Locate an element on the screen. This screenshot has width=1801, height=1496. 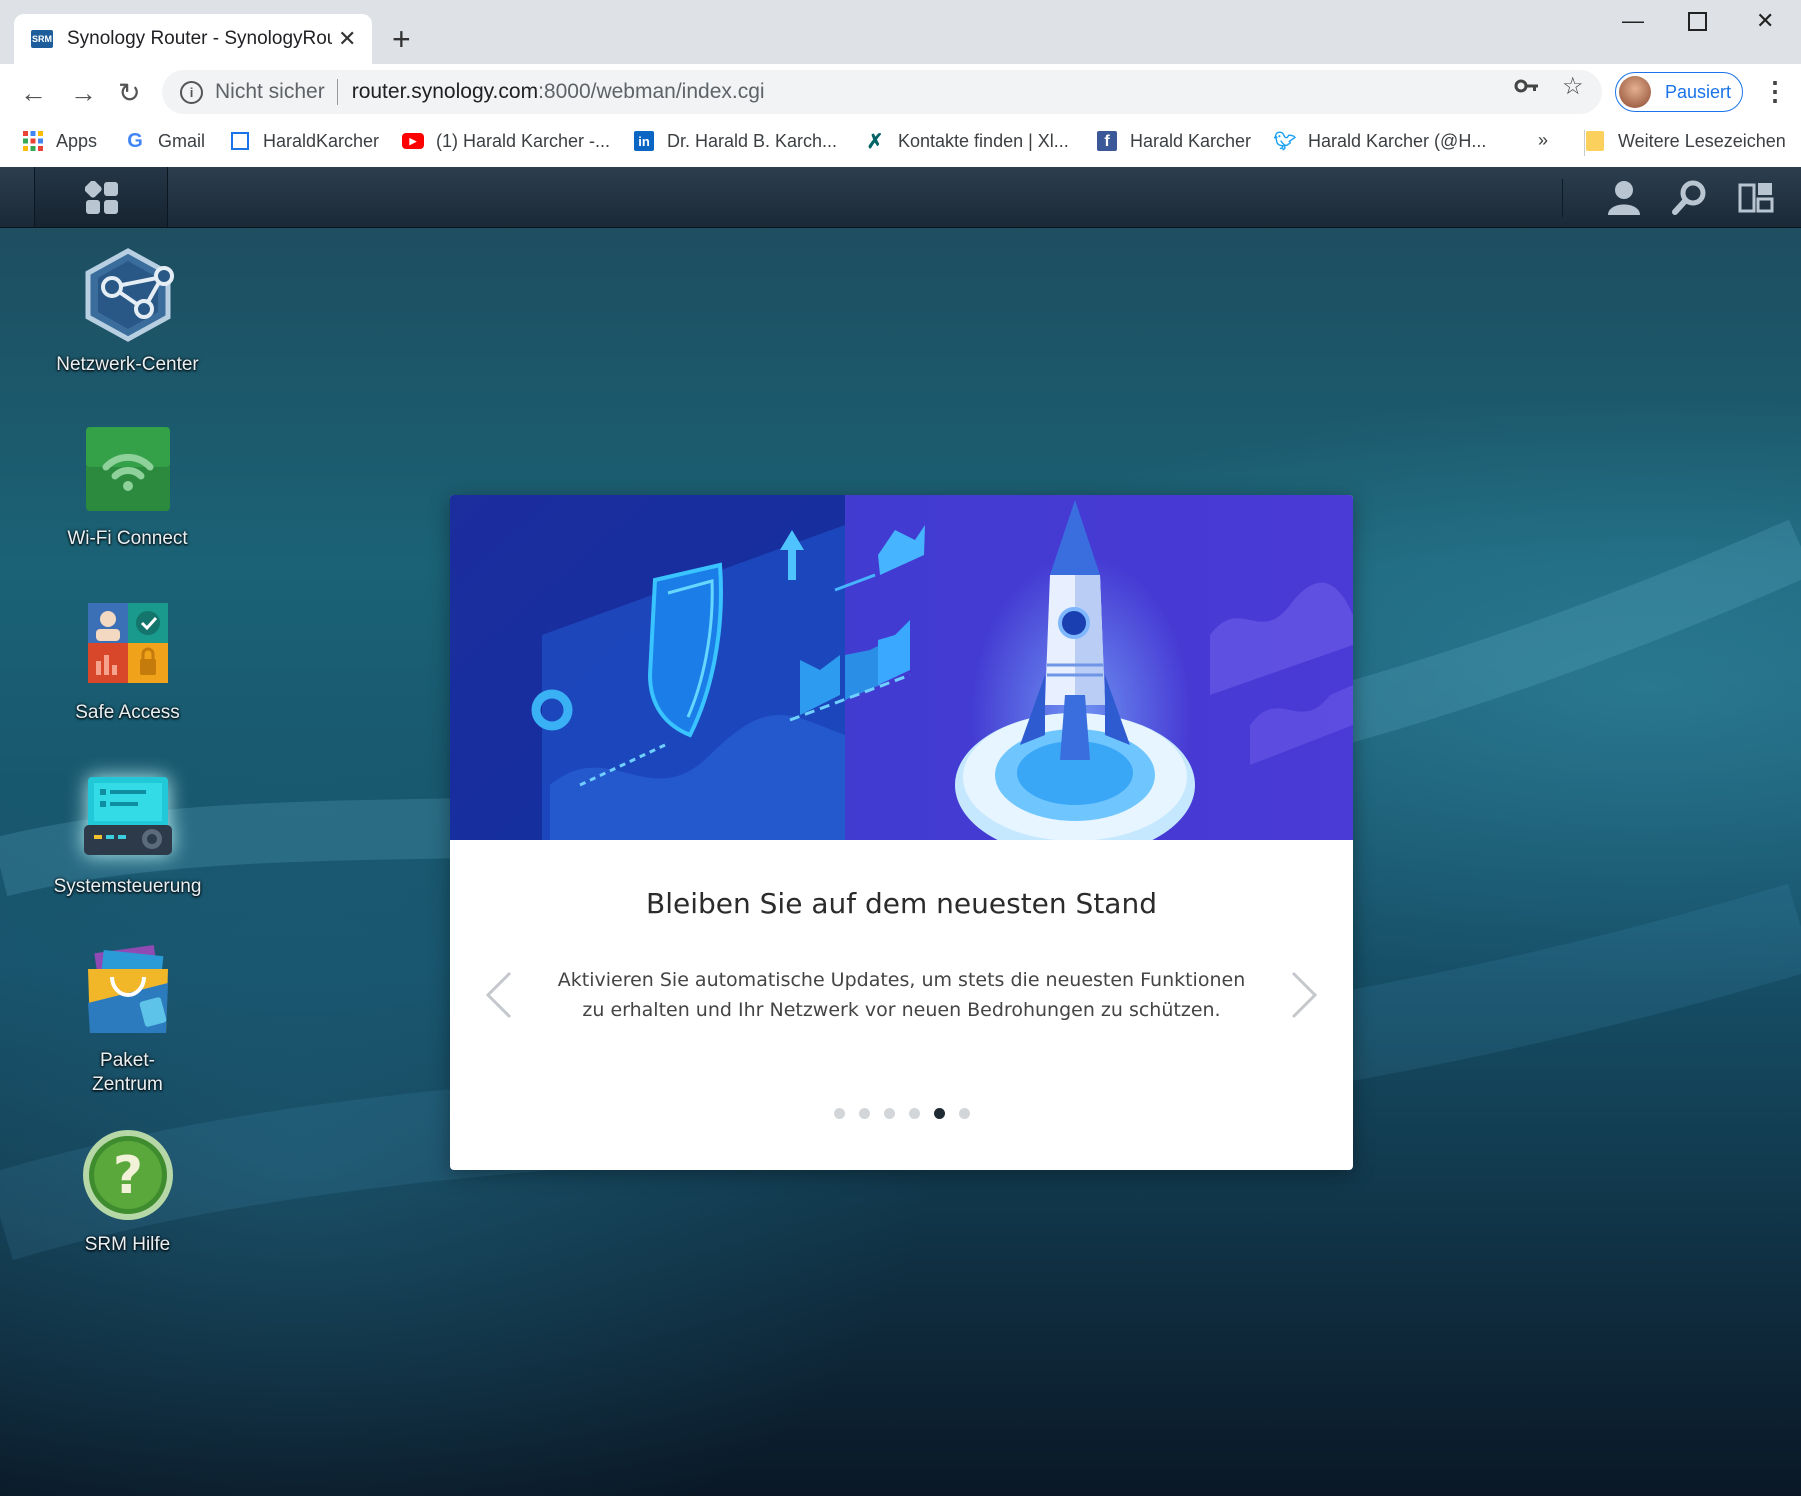
desktop-icon-netzwerk-center: Netzwerk-Center is located at coordinates (127, 312).